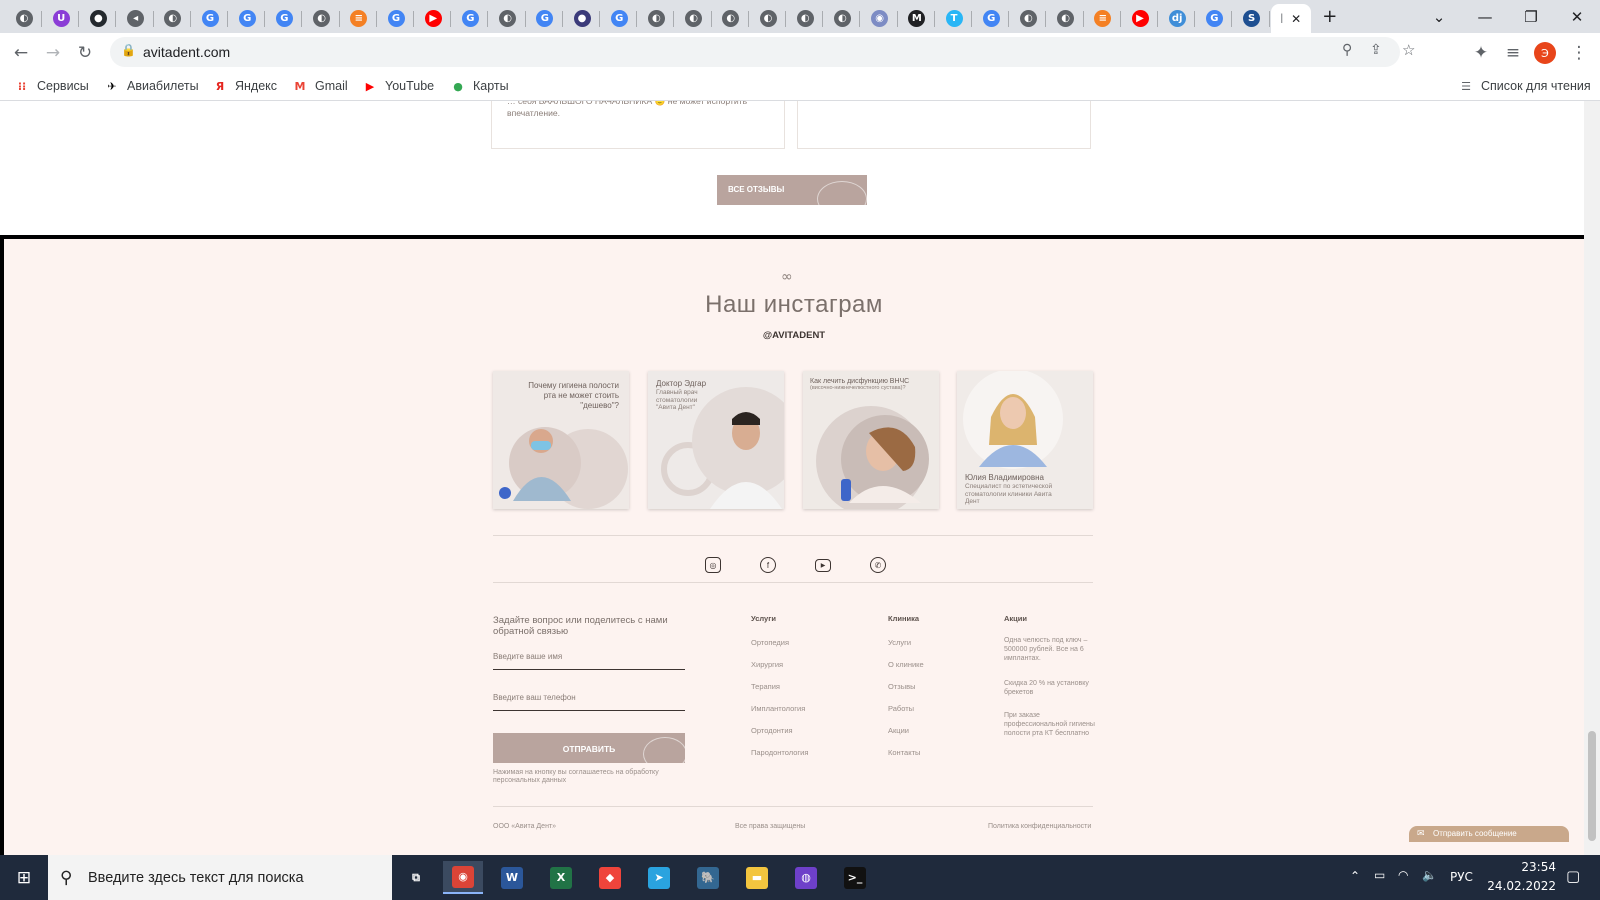  I want to click on services-link-implantology: Имплантология, so click(778, 708).